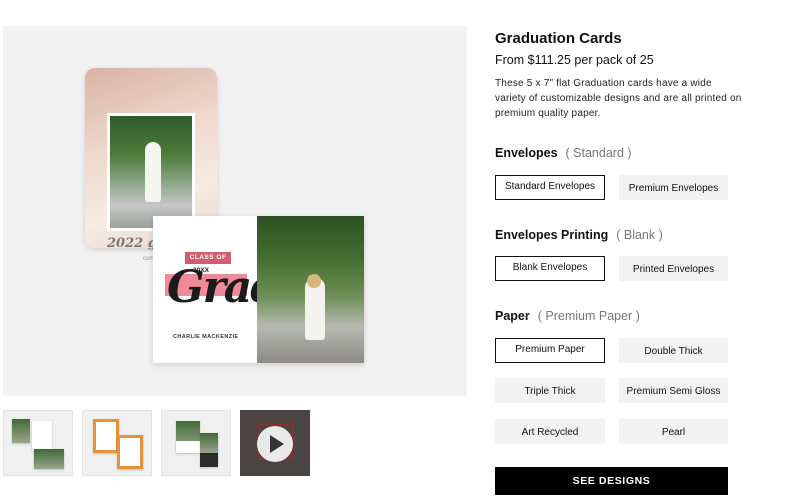 This screenshot has height=502, width=800. What do you see at coordinates (310, 289) in the screenshot?
I see `front-card-photo` at bounding box center [310, 289].